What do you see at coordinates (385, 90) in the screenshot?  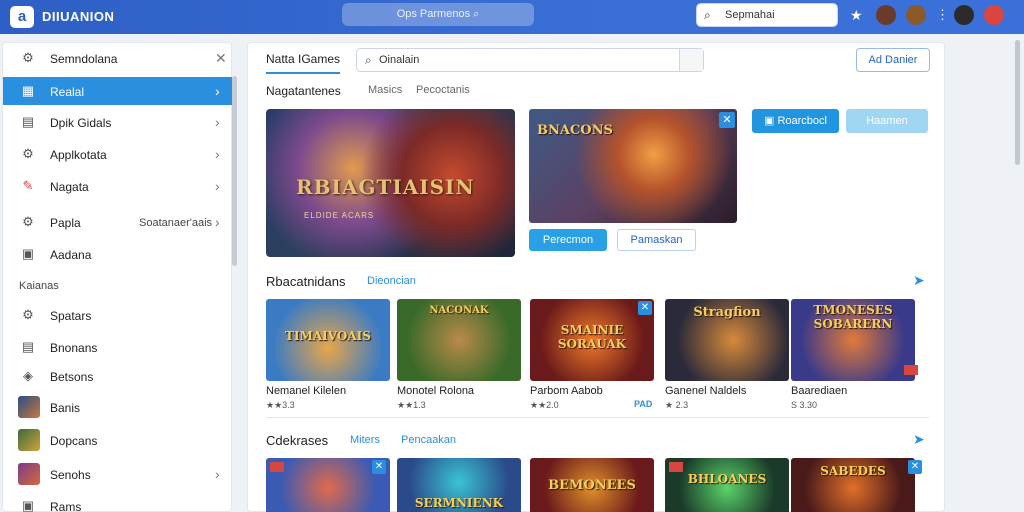 I see `subtab: Masics` at bounding box center [385, 90].